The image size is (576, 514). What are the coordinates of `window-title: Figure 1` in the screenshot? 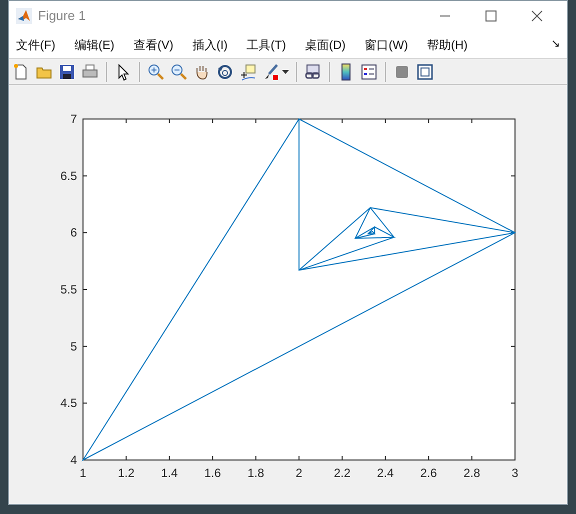 It's located at (62, 16).